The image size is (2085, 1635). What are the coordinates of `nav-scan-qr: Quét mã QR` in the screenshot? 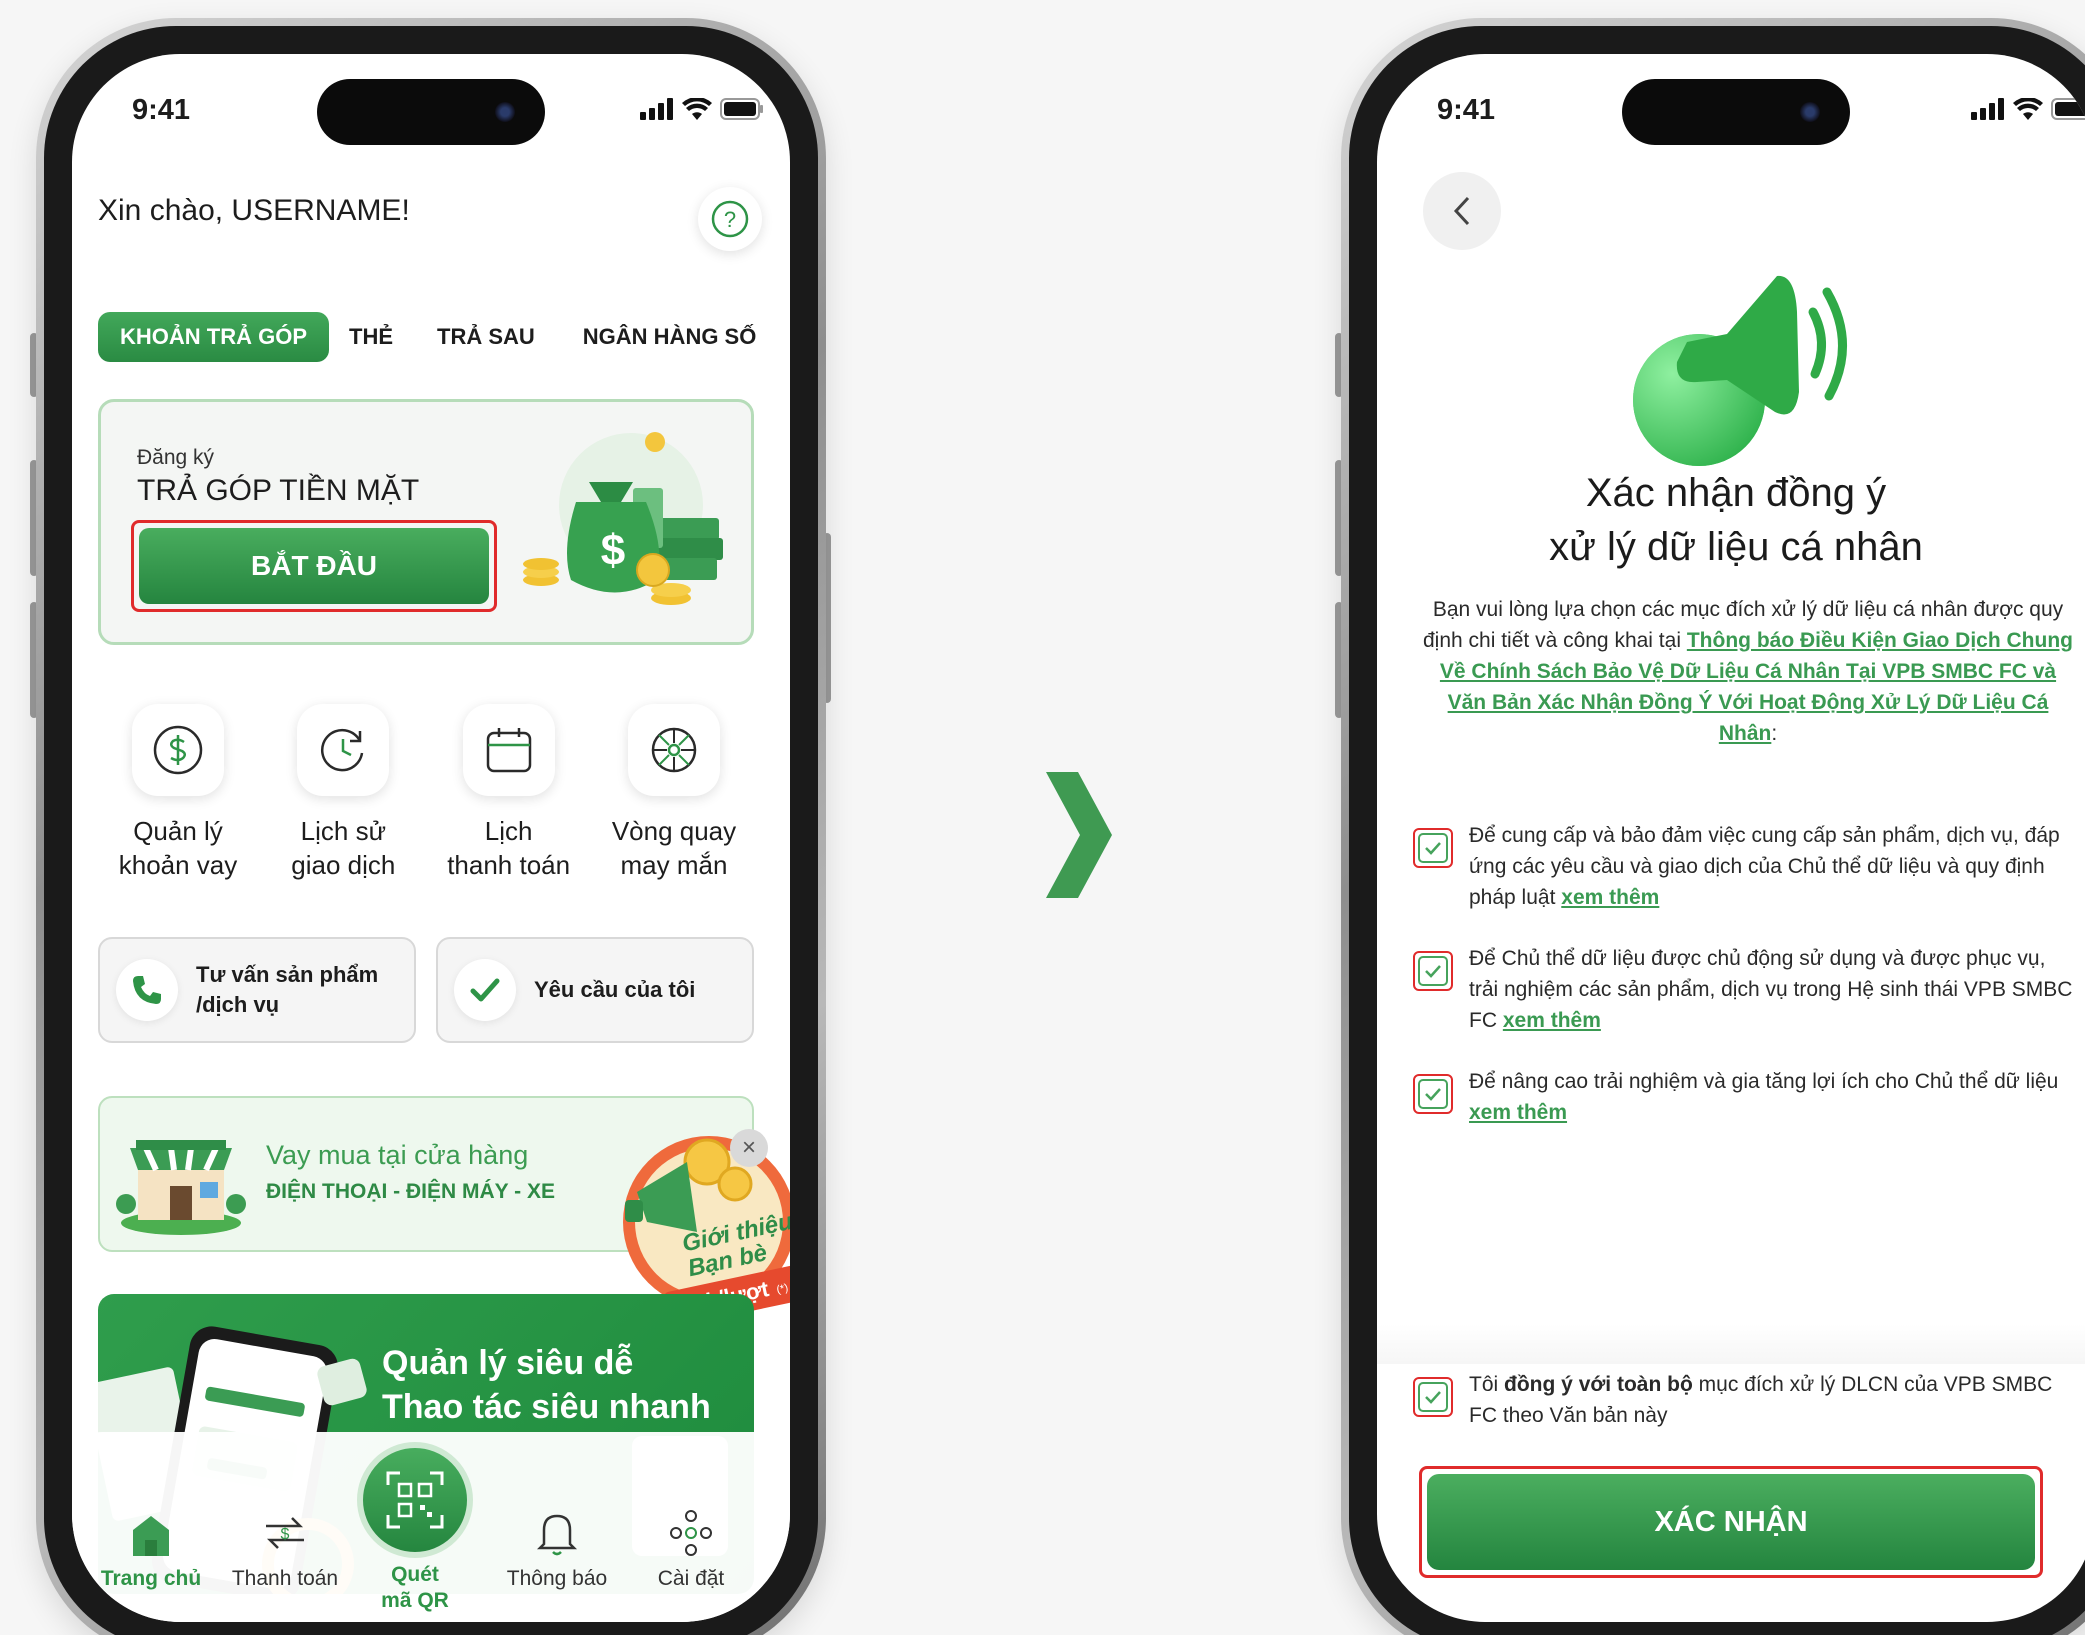 It's located at (415, 1588).